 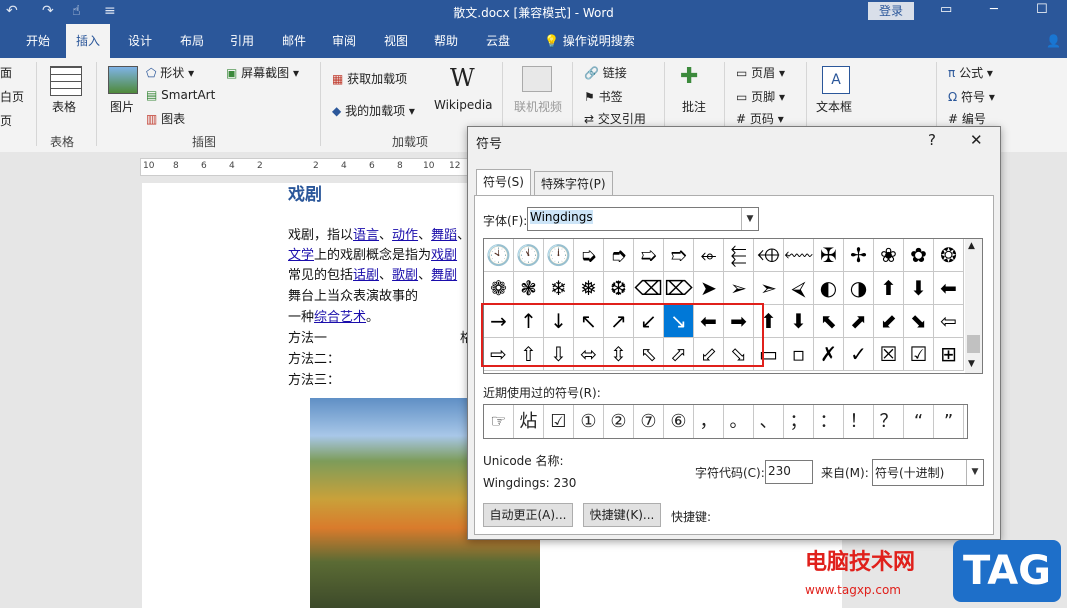 I want to click on close-icon: ✕, so click(x=976, y=140).